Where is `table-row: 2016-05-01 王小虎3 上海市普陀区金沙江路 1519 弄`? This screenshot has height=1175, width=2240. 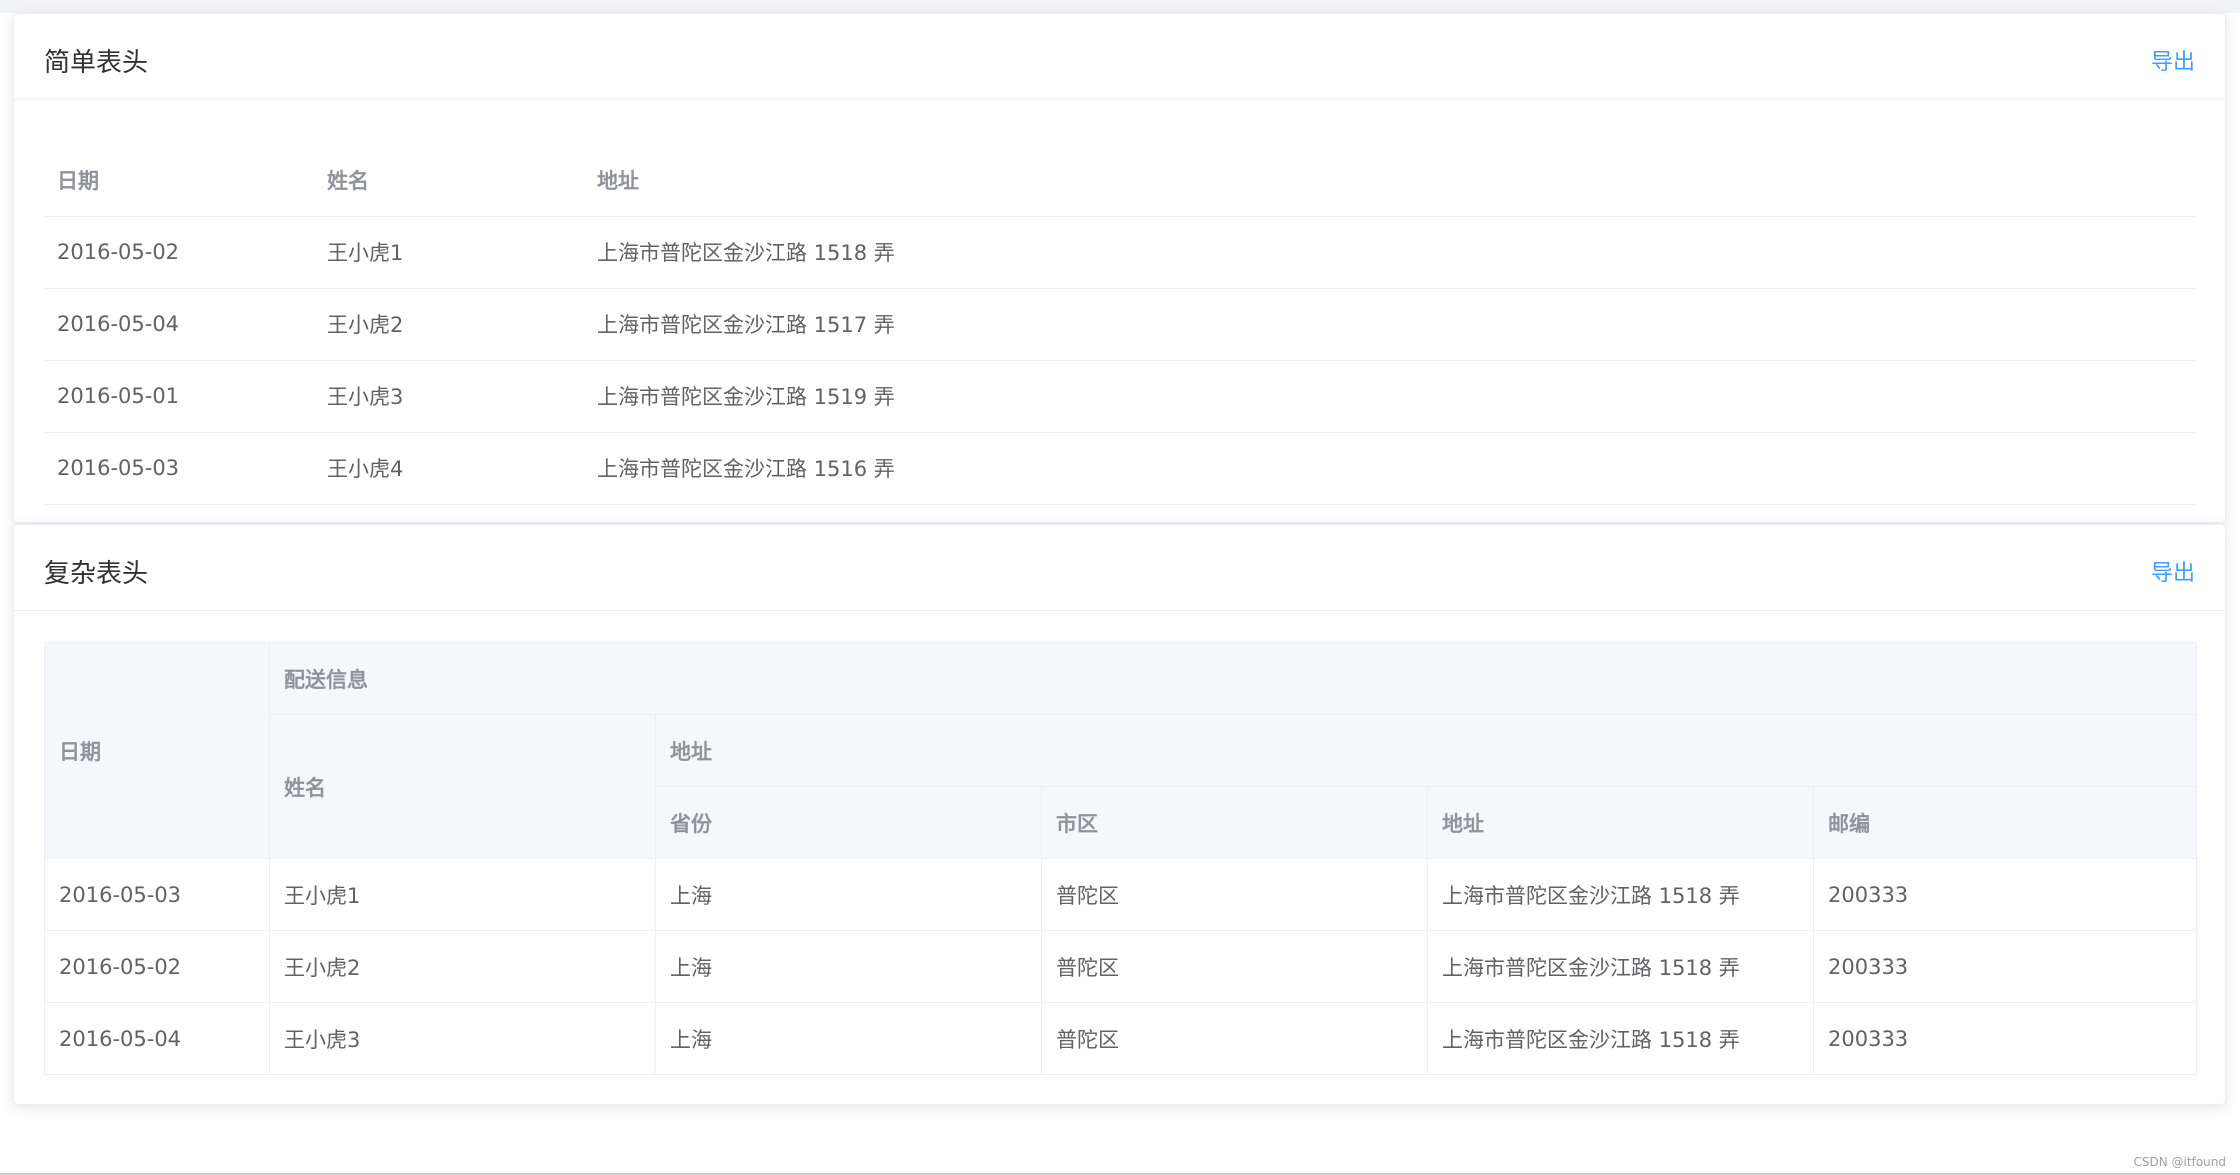 table-row: 2016-05-01 王小虎3 上海市普陀区金沙江路 1519 弄 is located at coordinates (1120, 396).